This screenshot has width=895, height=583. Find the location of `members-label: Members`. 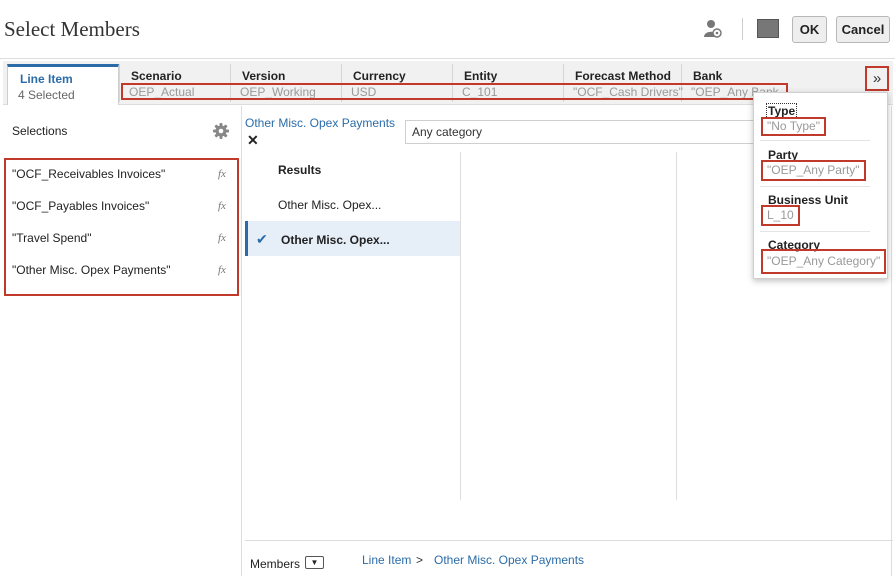

members-label: Members is located at coordinates (275, 564).